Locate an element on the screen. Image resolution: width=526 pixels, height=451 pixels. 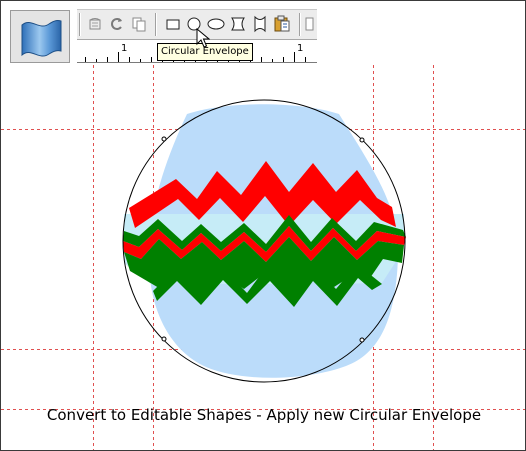
bowtie-envelope-button is located at coordinates (260, 24).